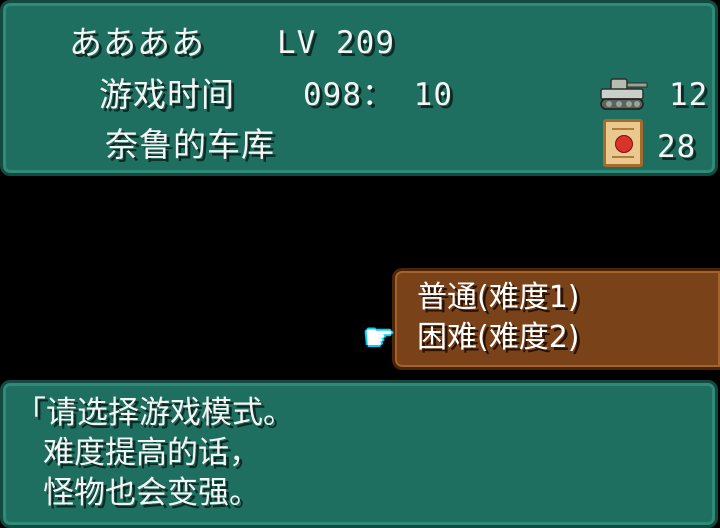 The height and width of the screenshot is (528, 720). Describe the element at coordinates (336, 43) in the screenshot. I see `player-level: LV 209` at that location.